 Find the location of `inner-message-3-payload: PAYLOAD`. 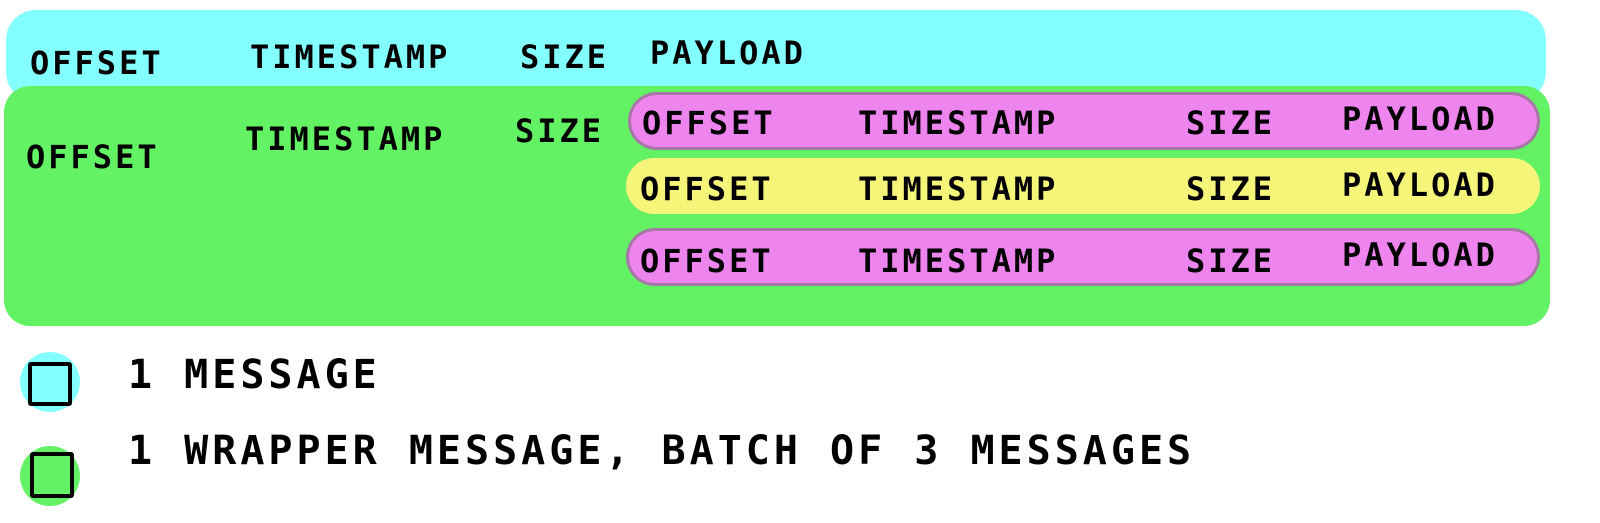

inner-message-3-payload: PAYLOAD is located at coordinates (1420, 255).